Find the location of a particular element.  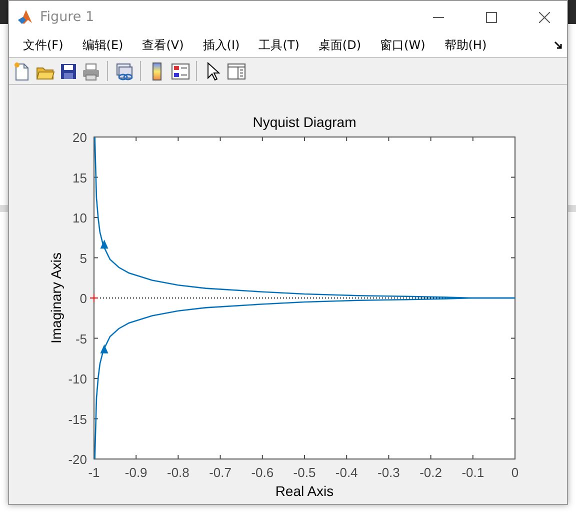

tick-label: -0.7 is located at coordinates (220, 472).